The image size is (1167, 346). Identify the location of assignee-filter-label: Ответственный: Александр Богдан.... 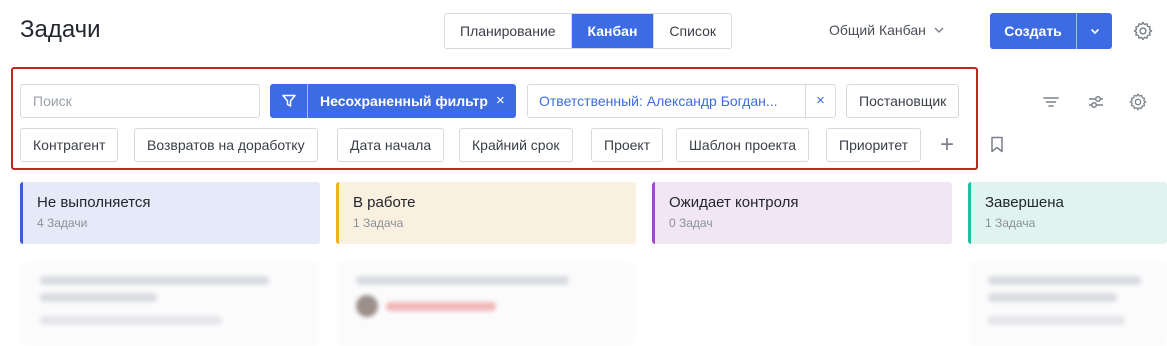
(667, 101).